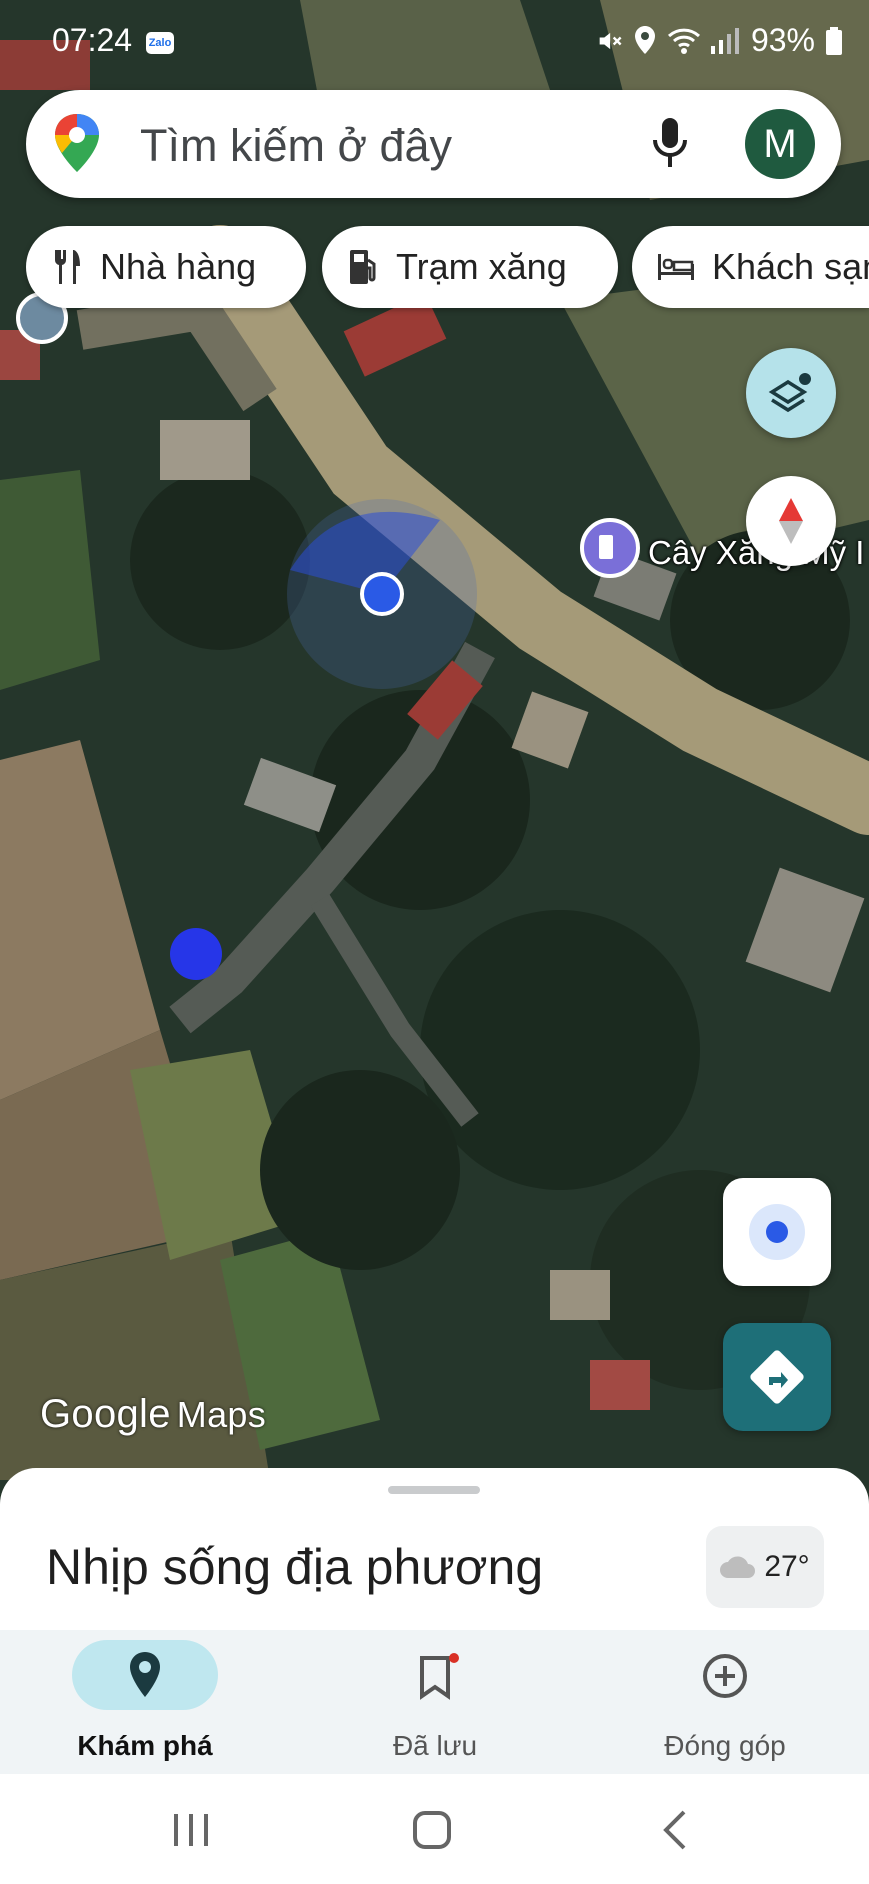 The image size is (869, 1884). Describe the element at coordinates (670, 144) in the screenshot. I see `mic-icon` at that location.